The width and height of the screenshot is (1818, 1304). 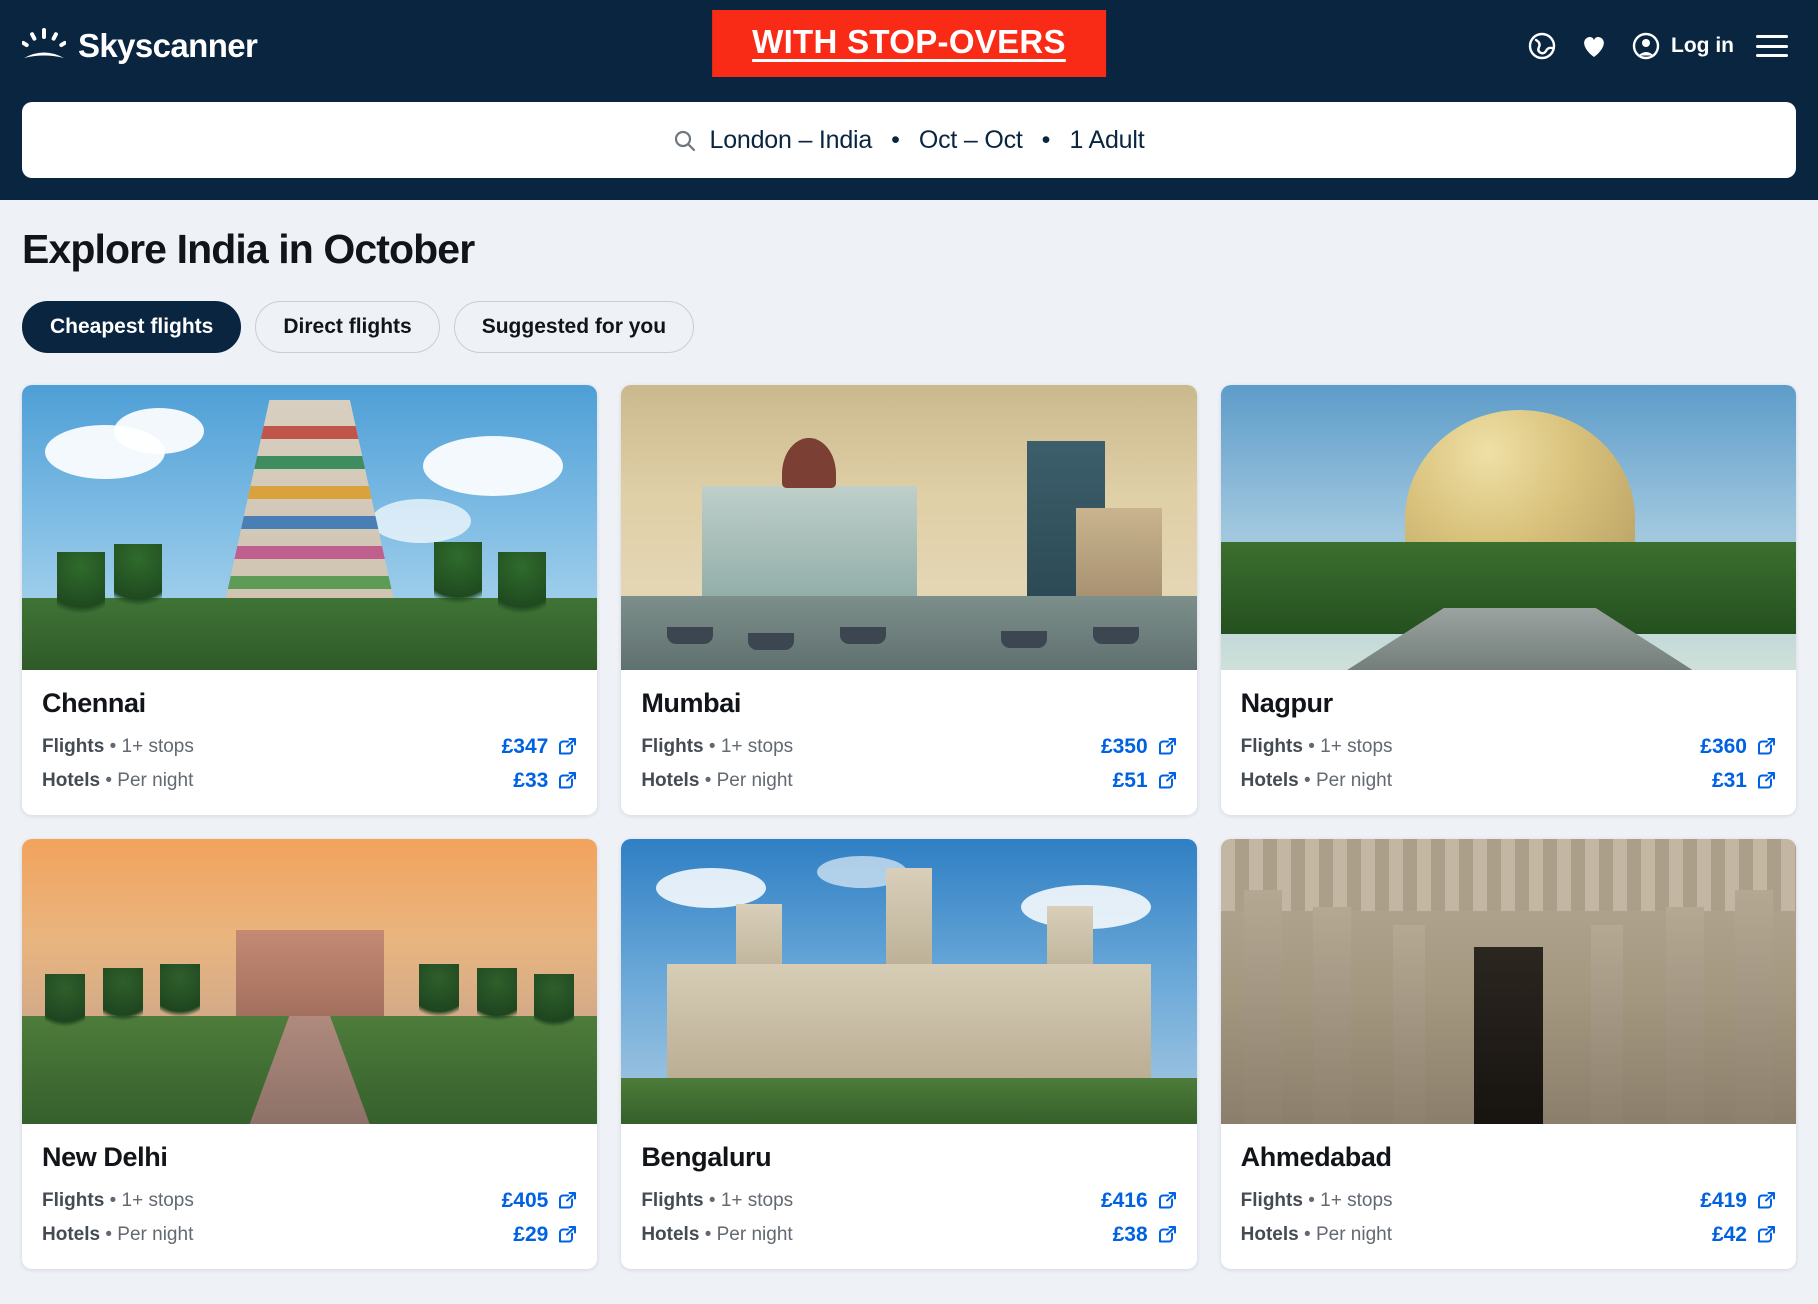 What do you see at coordinates (1744, 1235) in the screenshot?
I see `hotels-price-group: £42` at bounding box center [1744, 1235].